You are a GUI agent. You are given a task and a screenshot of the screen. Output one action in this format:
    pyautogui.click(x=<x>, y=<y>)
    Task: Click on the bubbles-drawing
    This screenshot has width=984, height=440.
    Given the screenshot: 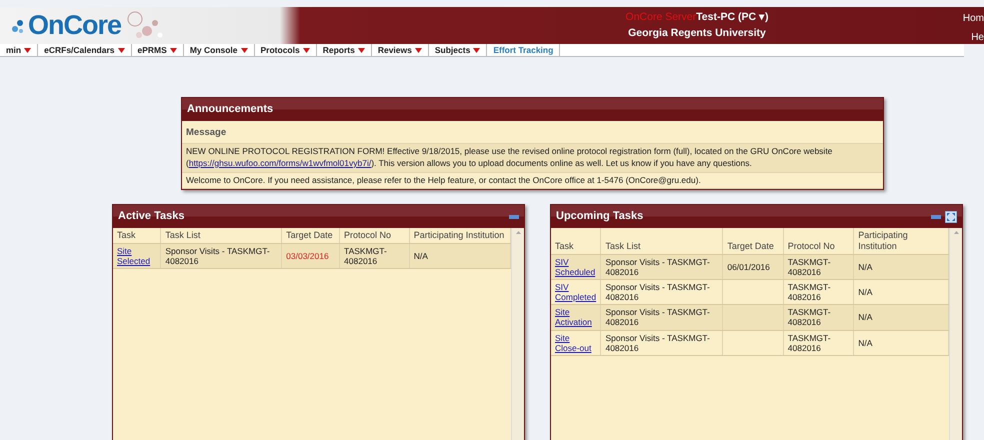 What is the action you would take?
    pyautogui.click(x=145, y=25)
    